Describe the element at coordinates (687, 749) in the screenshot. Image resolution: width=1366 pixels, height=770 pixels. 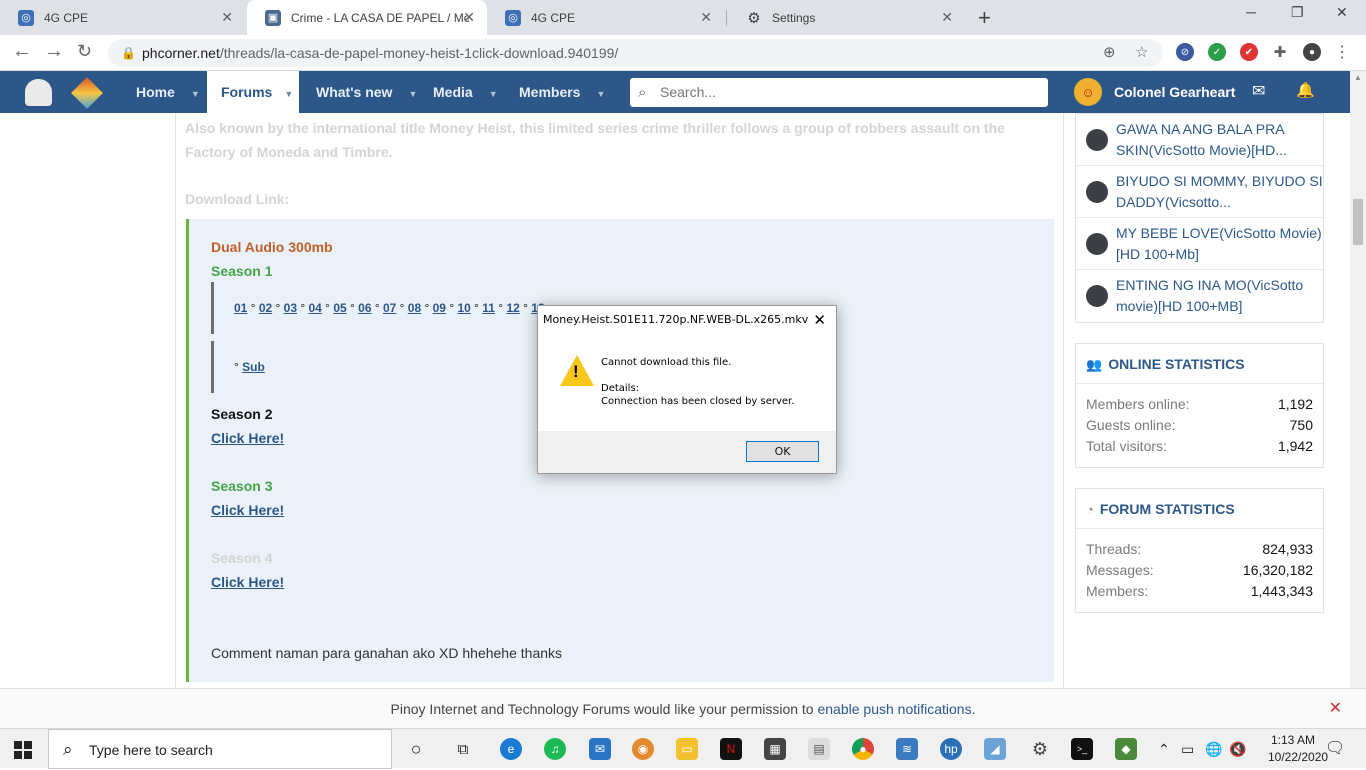
I see `file-explorer-icon: ▭` at that location.